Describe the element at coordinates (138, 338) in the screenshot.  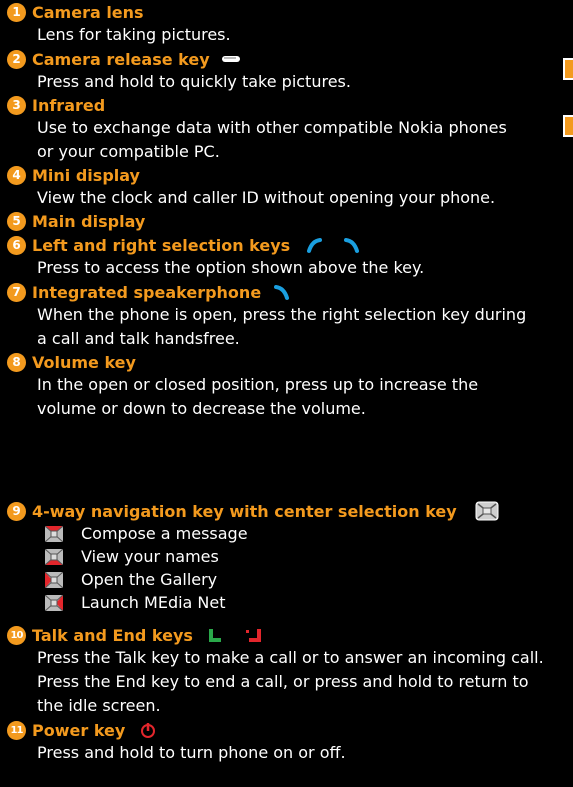
I see `item-description: a call and talk handsfree.` at that location.